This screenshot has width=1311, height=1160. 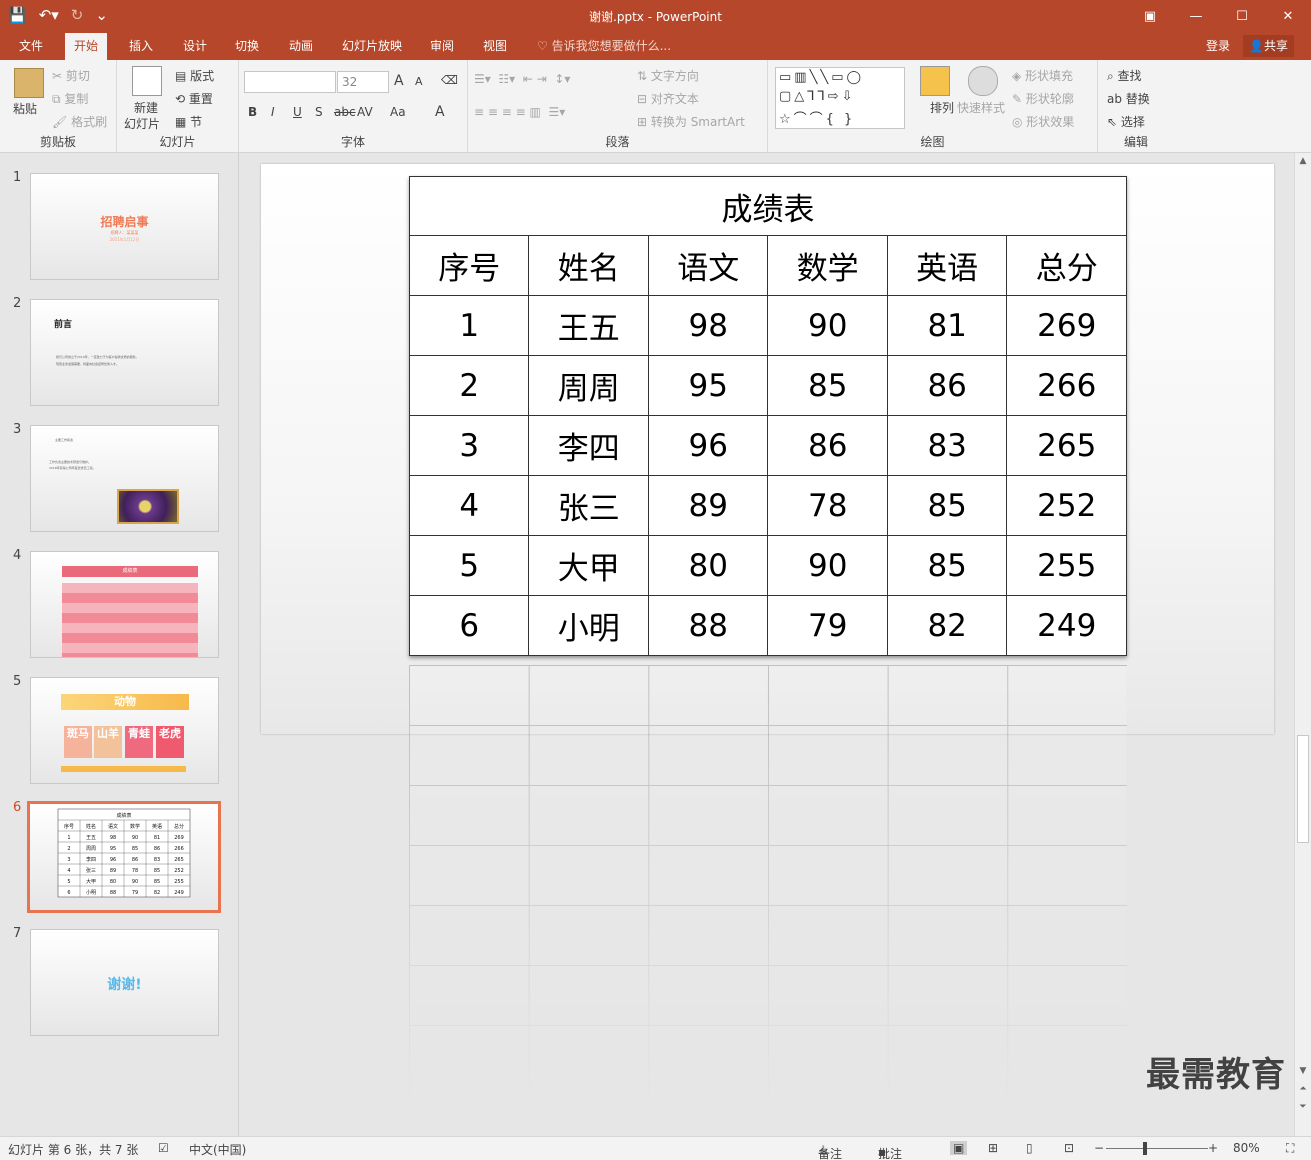 What do you see at coordinates (372, 46) in the screenshot?
I see `tab-slideshow: 幻灯片放映` at bounding box center [372, 46].